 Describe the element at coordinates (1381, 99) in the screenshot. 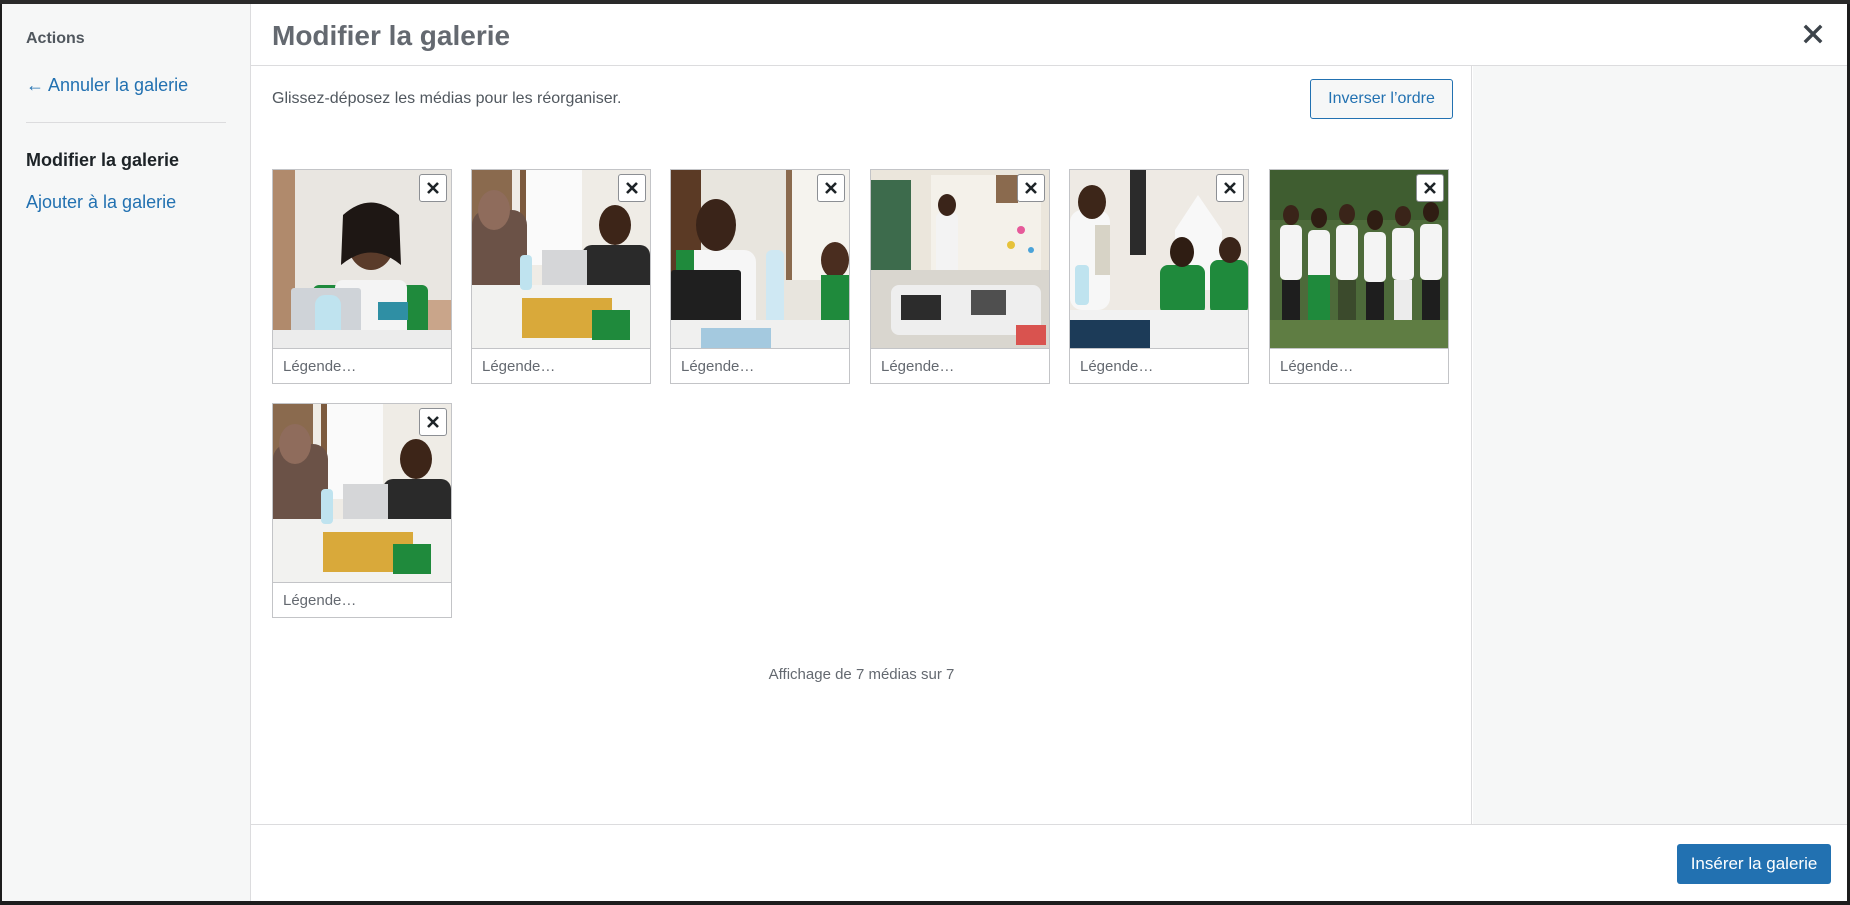

I see `reverse-order-button: Inverser l’ordre` at that location.